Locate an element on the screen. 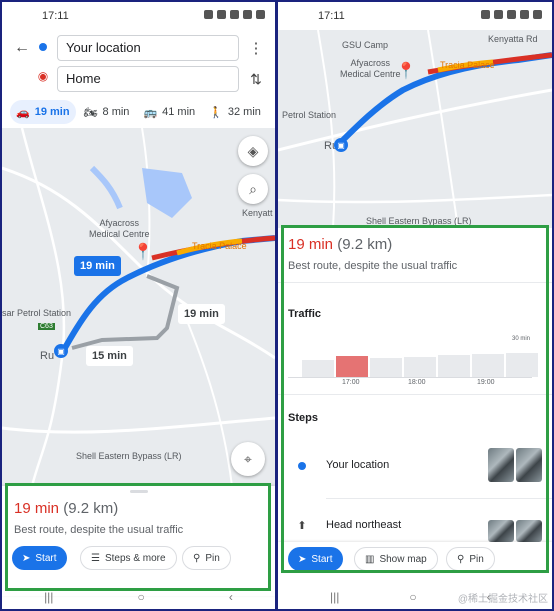  swap-icon: ⇅ is located at coordinates (256, 79).